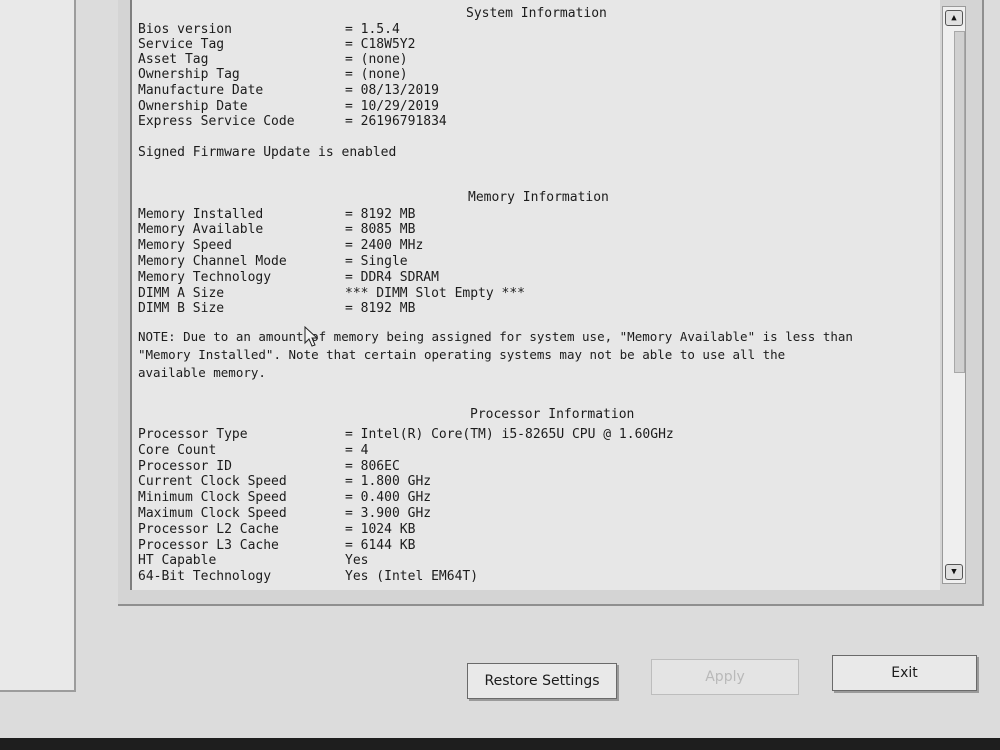 Image resolution: width=1000 pixels, height=750 pixels. Describe the element at coordinates (253, 450) in the screenshot. I see `core-count-row: Core Count = 4` at that location.